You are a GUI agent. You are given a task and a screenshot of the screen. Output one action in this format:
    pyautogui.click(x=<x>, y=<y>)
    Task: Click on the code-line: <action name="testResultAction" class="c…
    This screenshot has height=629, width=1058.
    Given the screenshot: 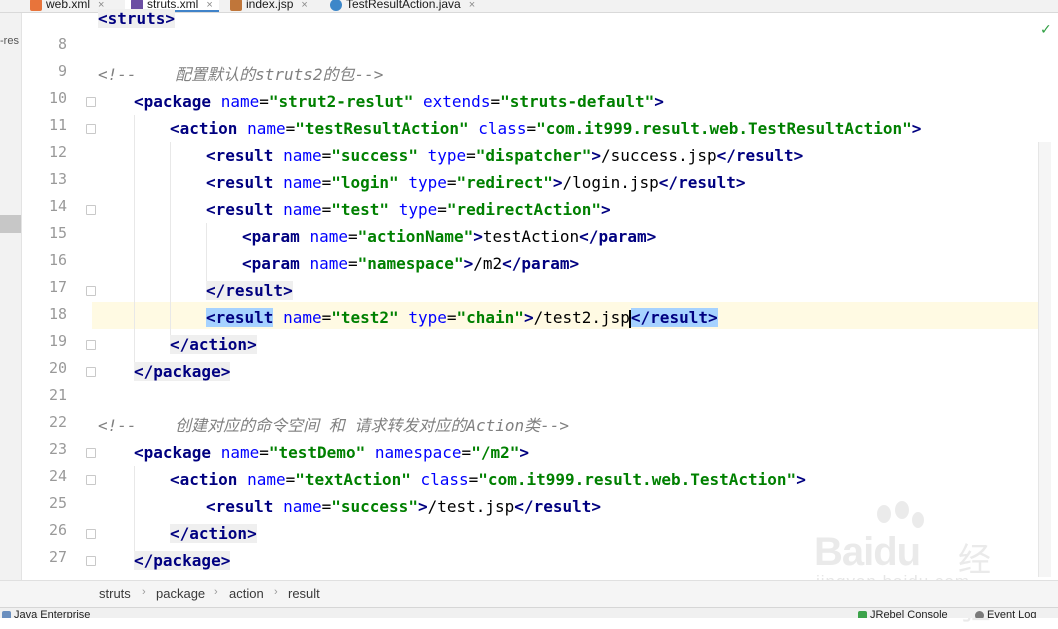 What is the action you would take?
    pyautogui.click(x=546, y=128)
    